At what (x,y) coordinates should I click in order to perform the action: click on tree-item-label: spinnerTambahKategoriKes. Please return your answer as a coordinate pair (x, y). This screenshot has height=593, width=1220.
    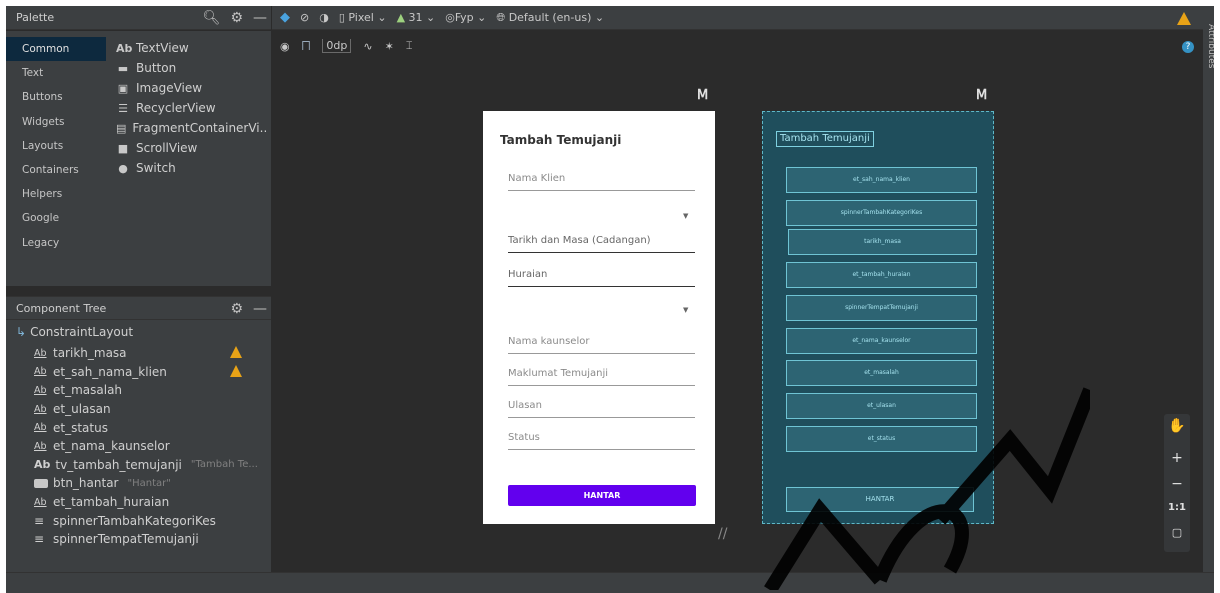
    Looking at the image, I should click on (134, 520).